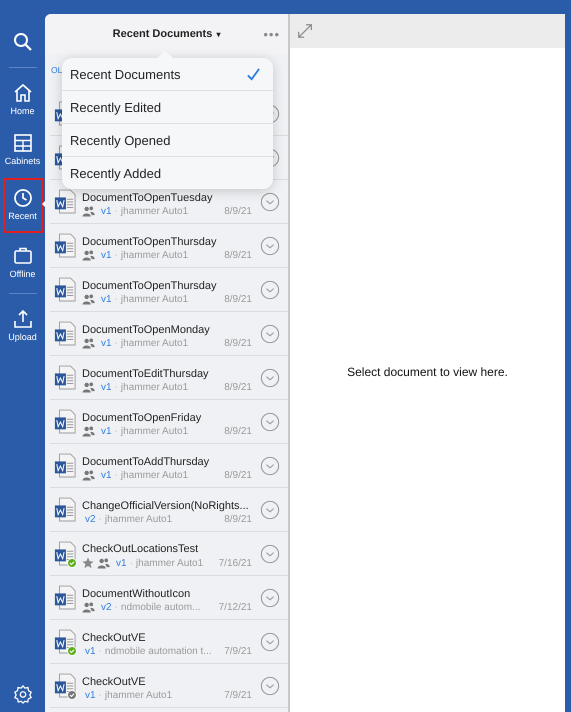 This screenshot has height=712, width=571. I want to click on date-label: 7/16/21, so click(235, 563).